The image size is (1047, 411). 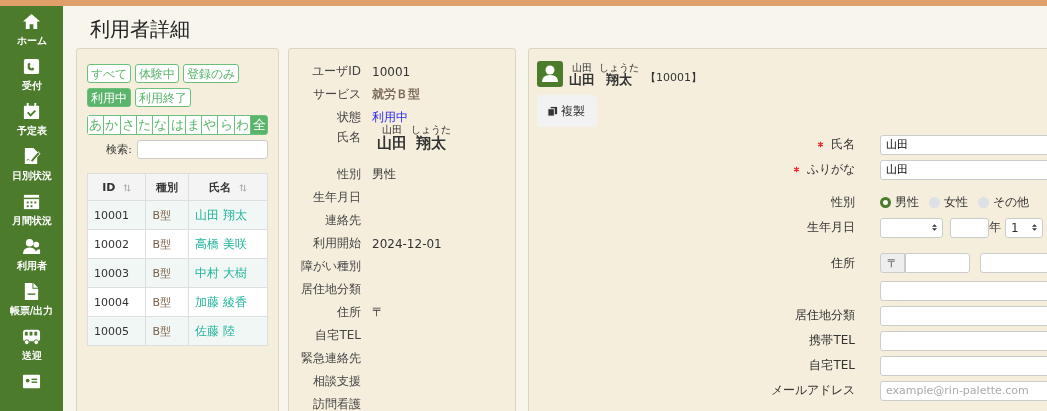 What do you see at coordinates (396, 94) in the screenshot?
I see `field-value: 就労Ｂ型` at bounding box center [396, 94].